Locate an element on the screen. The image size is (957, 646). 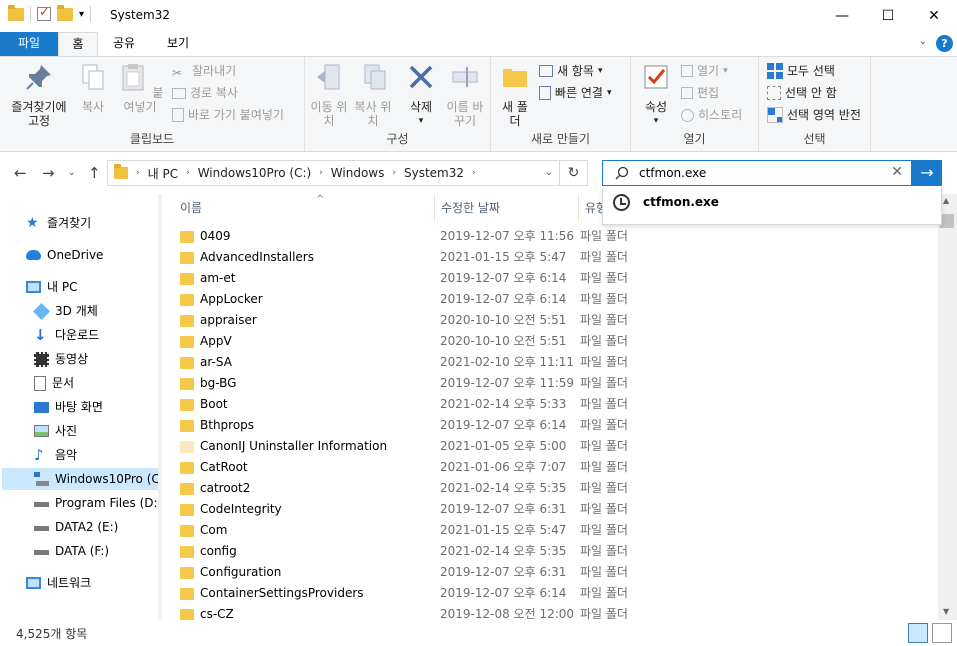
back-arrow-icon: ← is located at coordinates (20, 173).